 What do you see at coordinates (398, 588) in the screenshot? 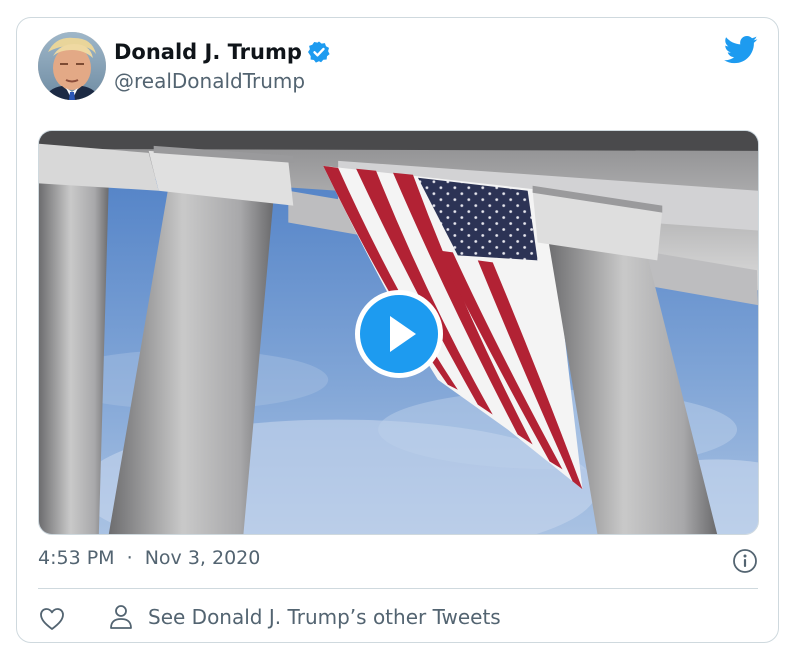
I see `divider` at bounding box center [398, 588].